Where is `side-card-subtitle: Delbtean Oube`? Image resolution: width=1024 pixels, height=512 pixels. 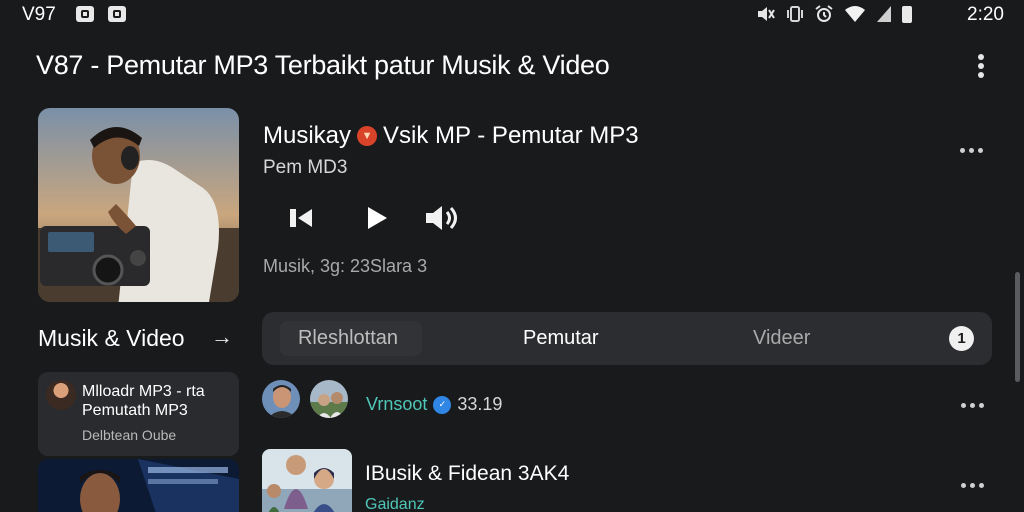
side-card-subtitle: Delbtean Oube is located at coordinates (129, 435).